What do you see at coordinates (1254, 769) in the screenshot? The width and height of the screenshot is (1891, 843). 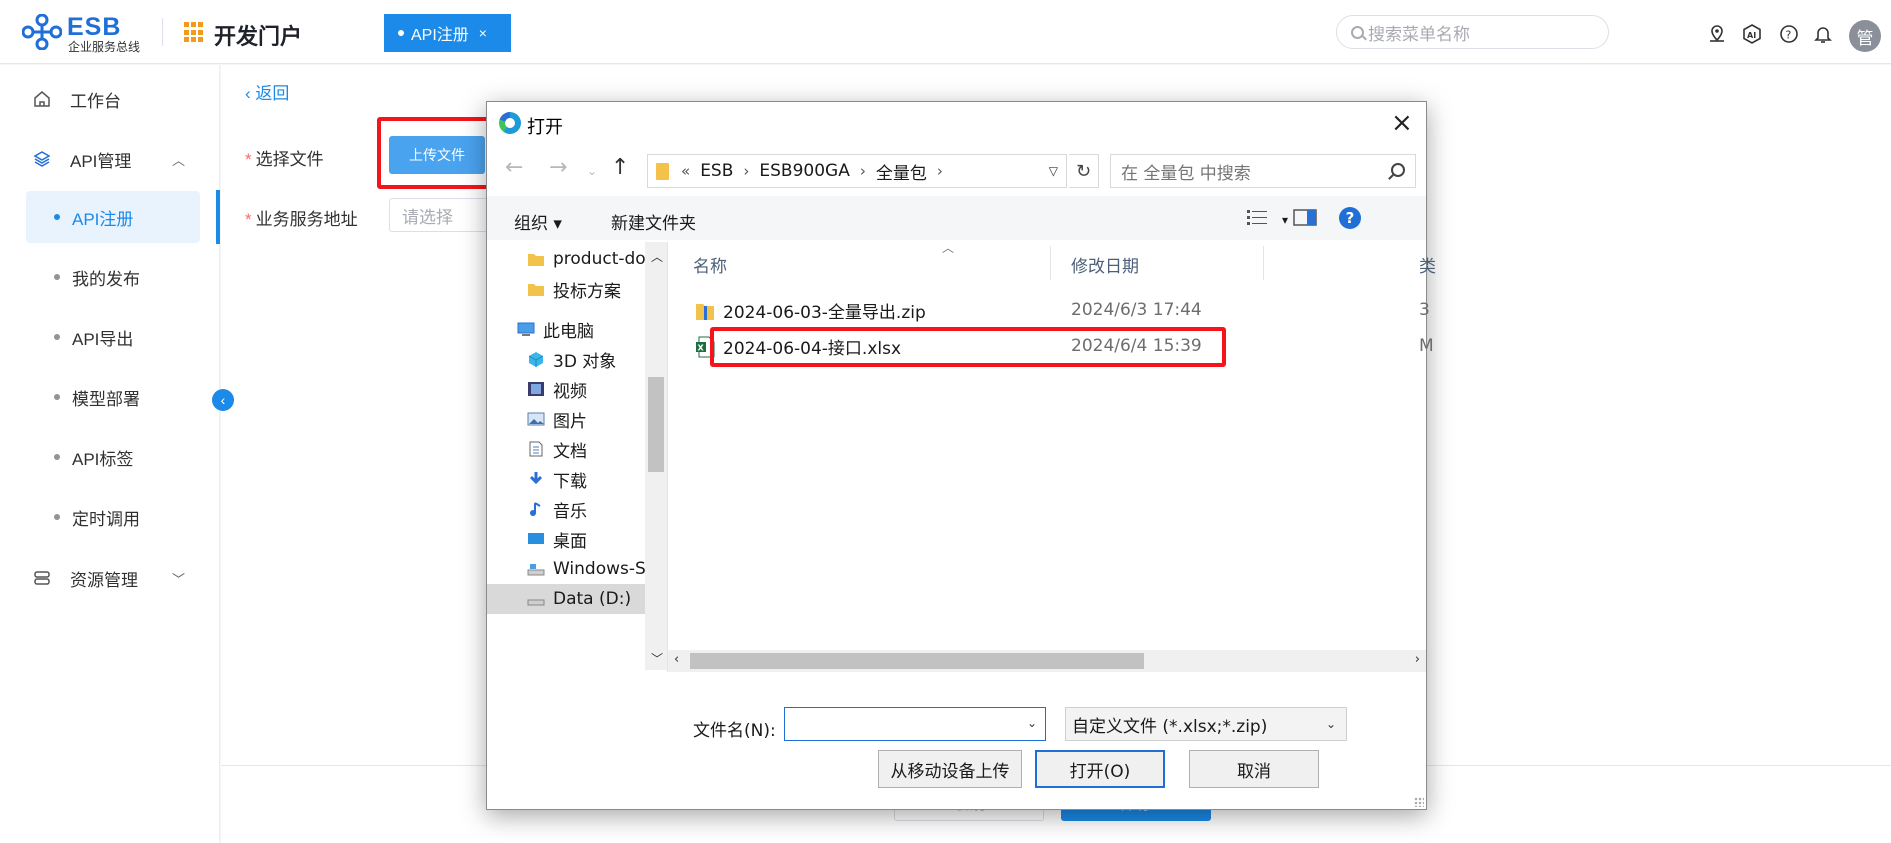 I see `dialog-cancel-button: 取消` at bounding box center [1254, 769].